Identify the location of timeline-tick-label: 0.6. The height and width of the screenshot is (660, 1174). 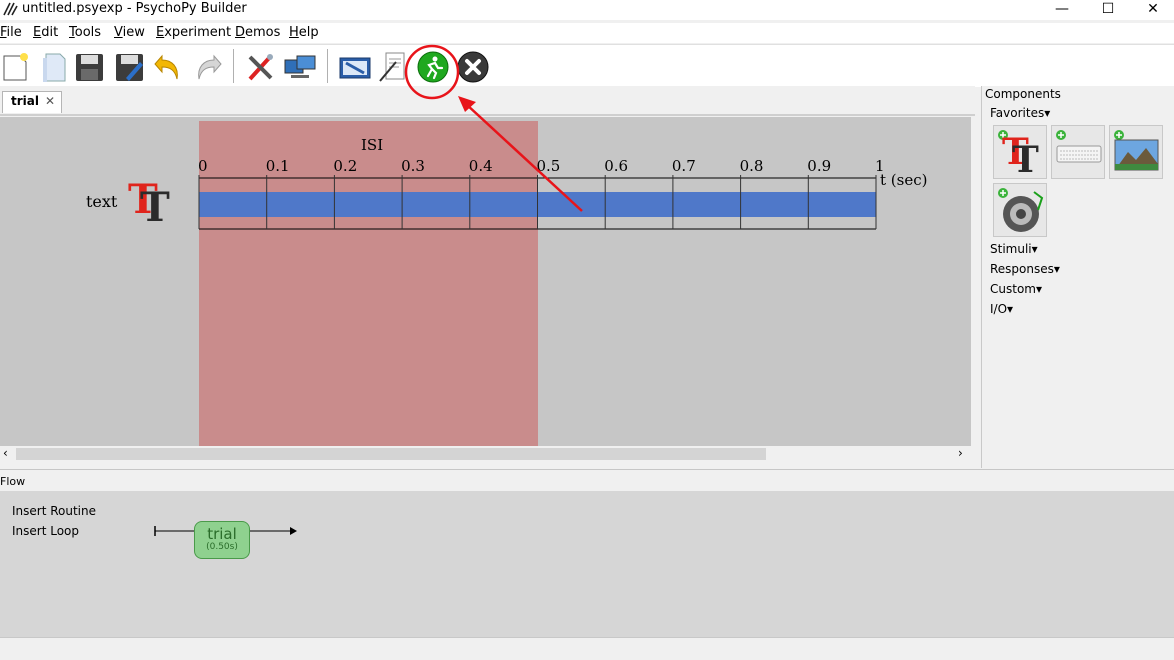
(616, 166).